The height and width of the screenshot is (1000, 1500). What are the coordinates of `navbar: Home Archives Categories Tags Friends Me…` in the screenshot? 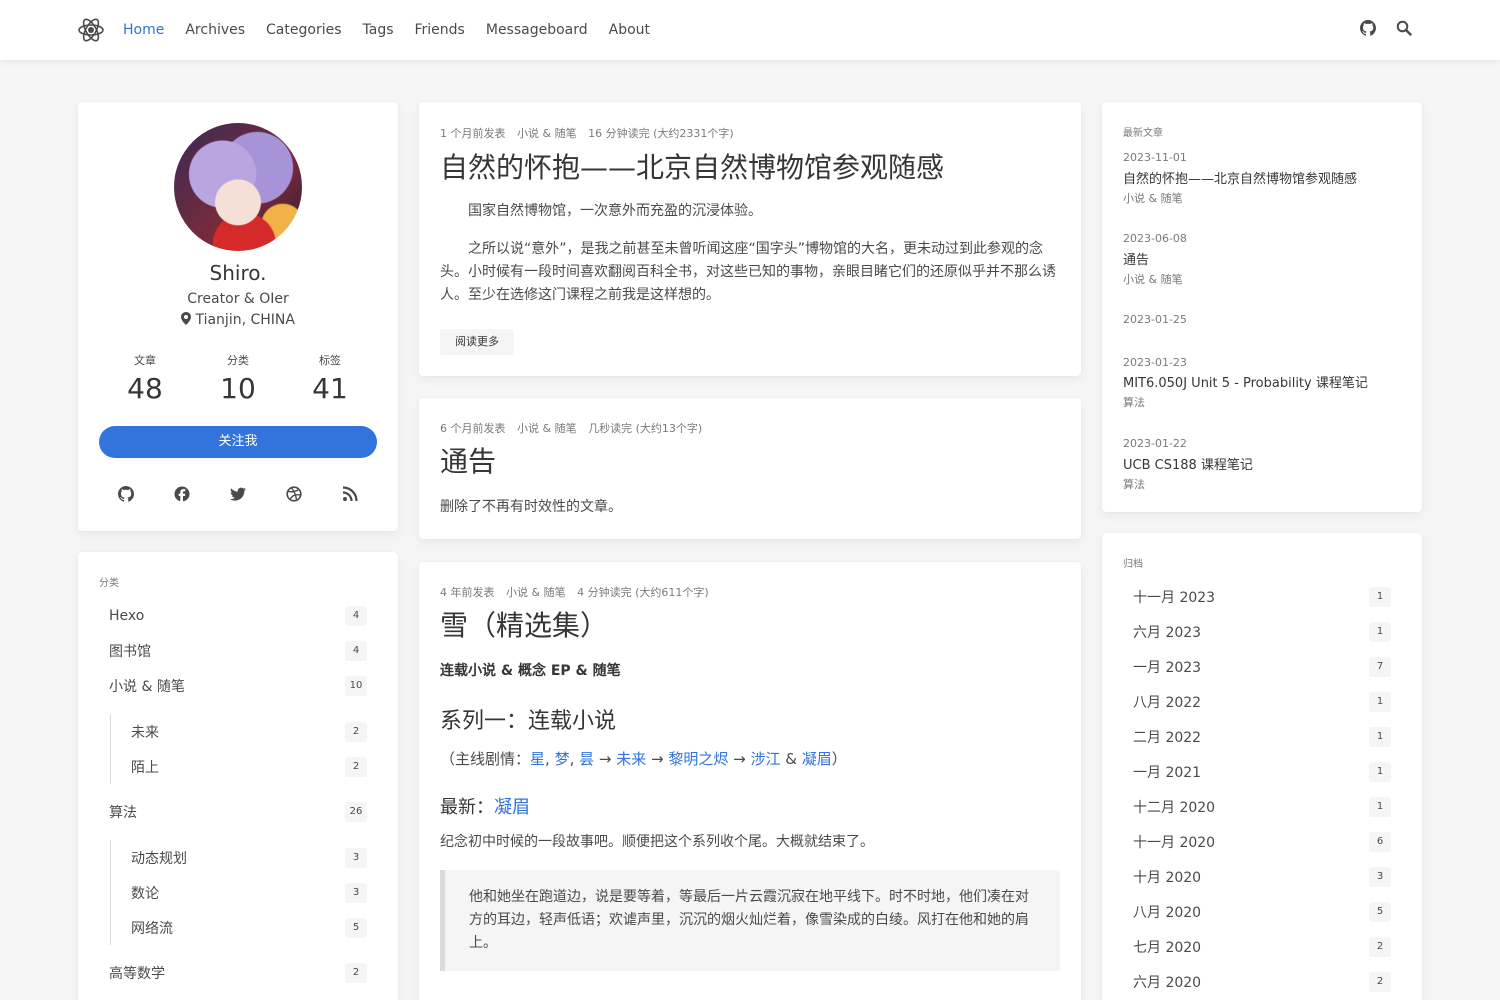 It's located at (750, 30).